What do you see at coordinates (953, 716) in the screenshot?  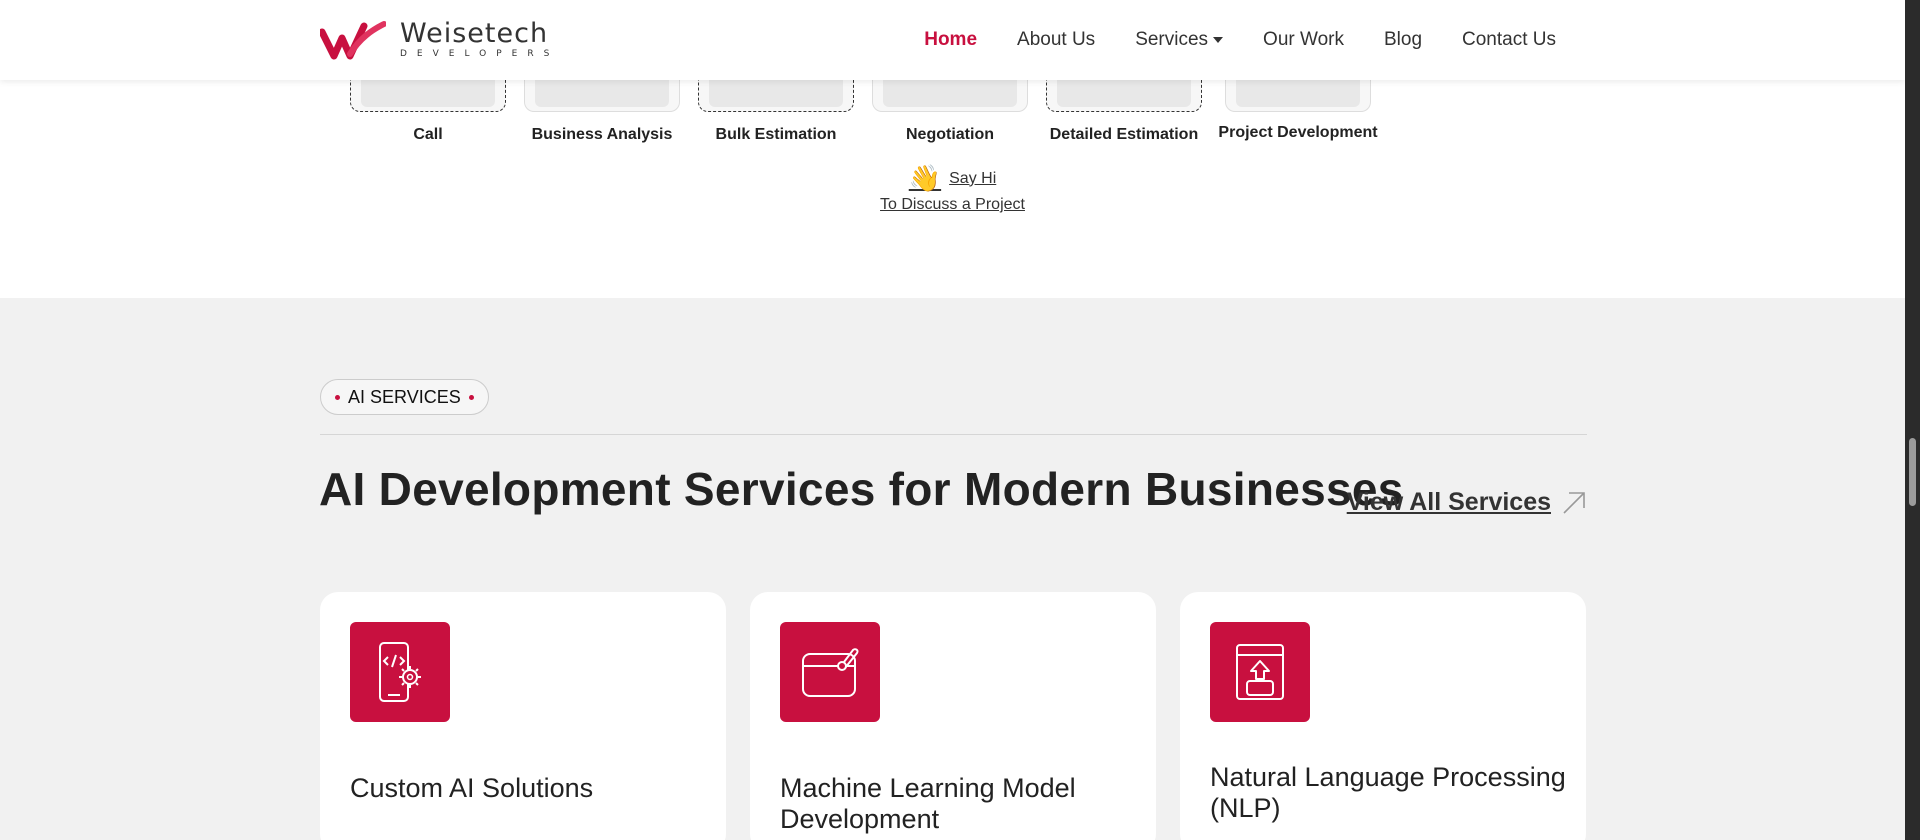 I see `service-card-machine-learning: Machine Learning Model Development` at bounding box center [953, 716].